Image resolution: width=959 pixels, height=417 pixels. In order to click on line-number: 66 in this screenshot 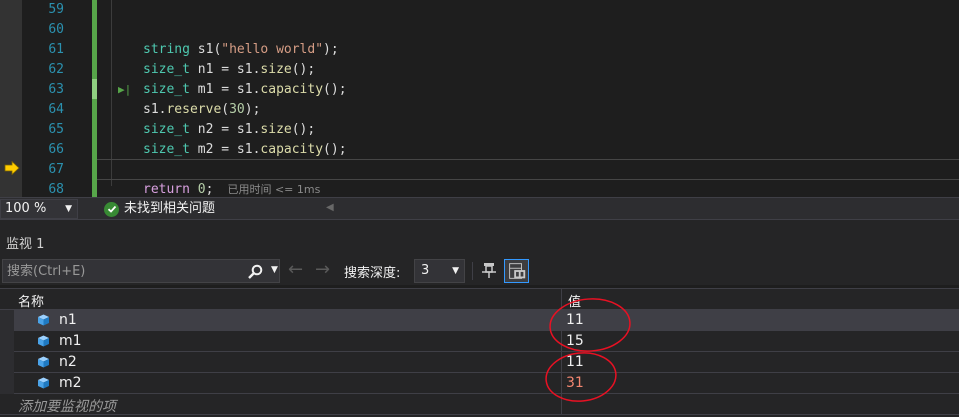, I will do `click(56, 149)`.